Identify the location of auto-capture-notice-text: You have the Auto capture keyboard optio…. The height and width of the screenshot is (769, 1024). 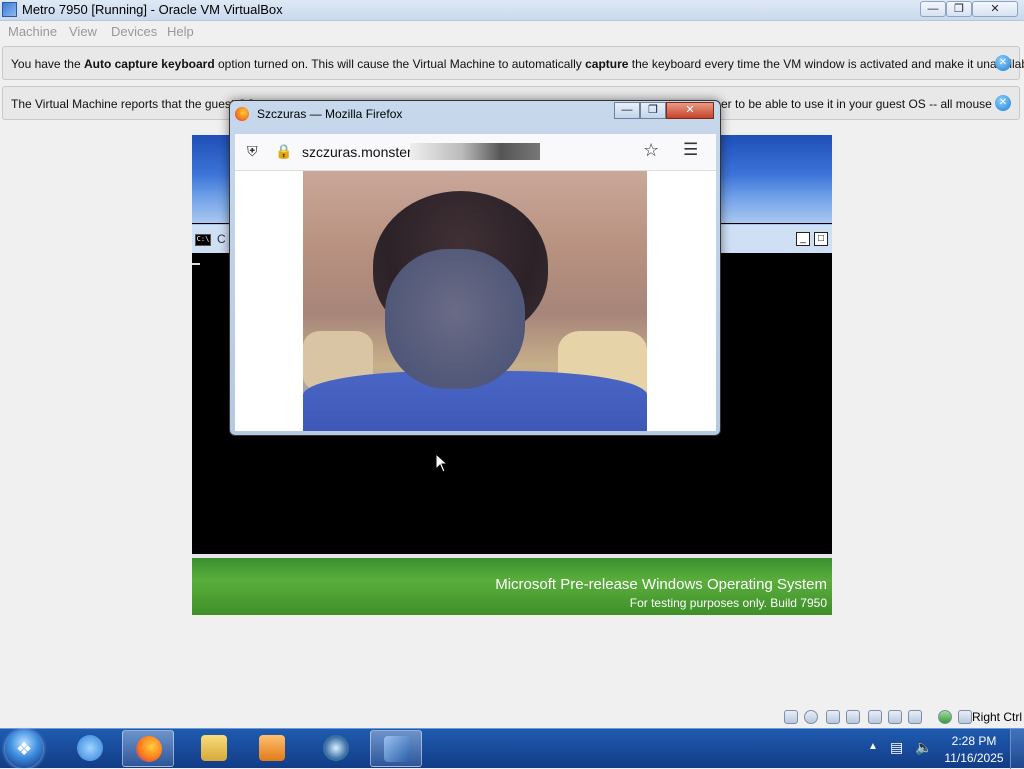
(517, 64).